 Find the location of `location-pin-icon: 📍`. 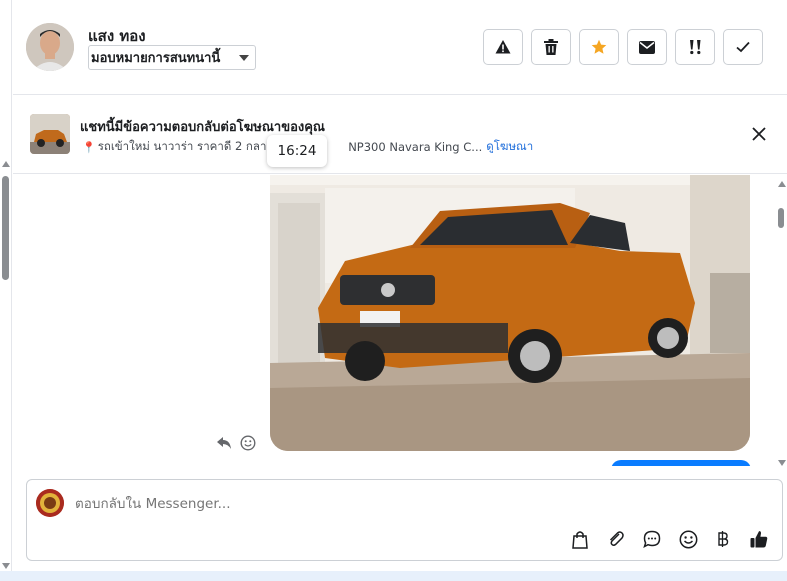

location-pin-icon: 📍 is located at coordinates (89, 147).